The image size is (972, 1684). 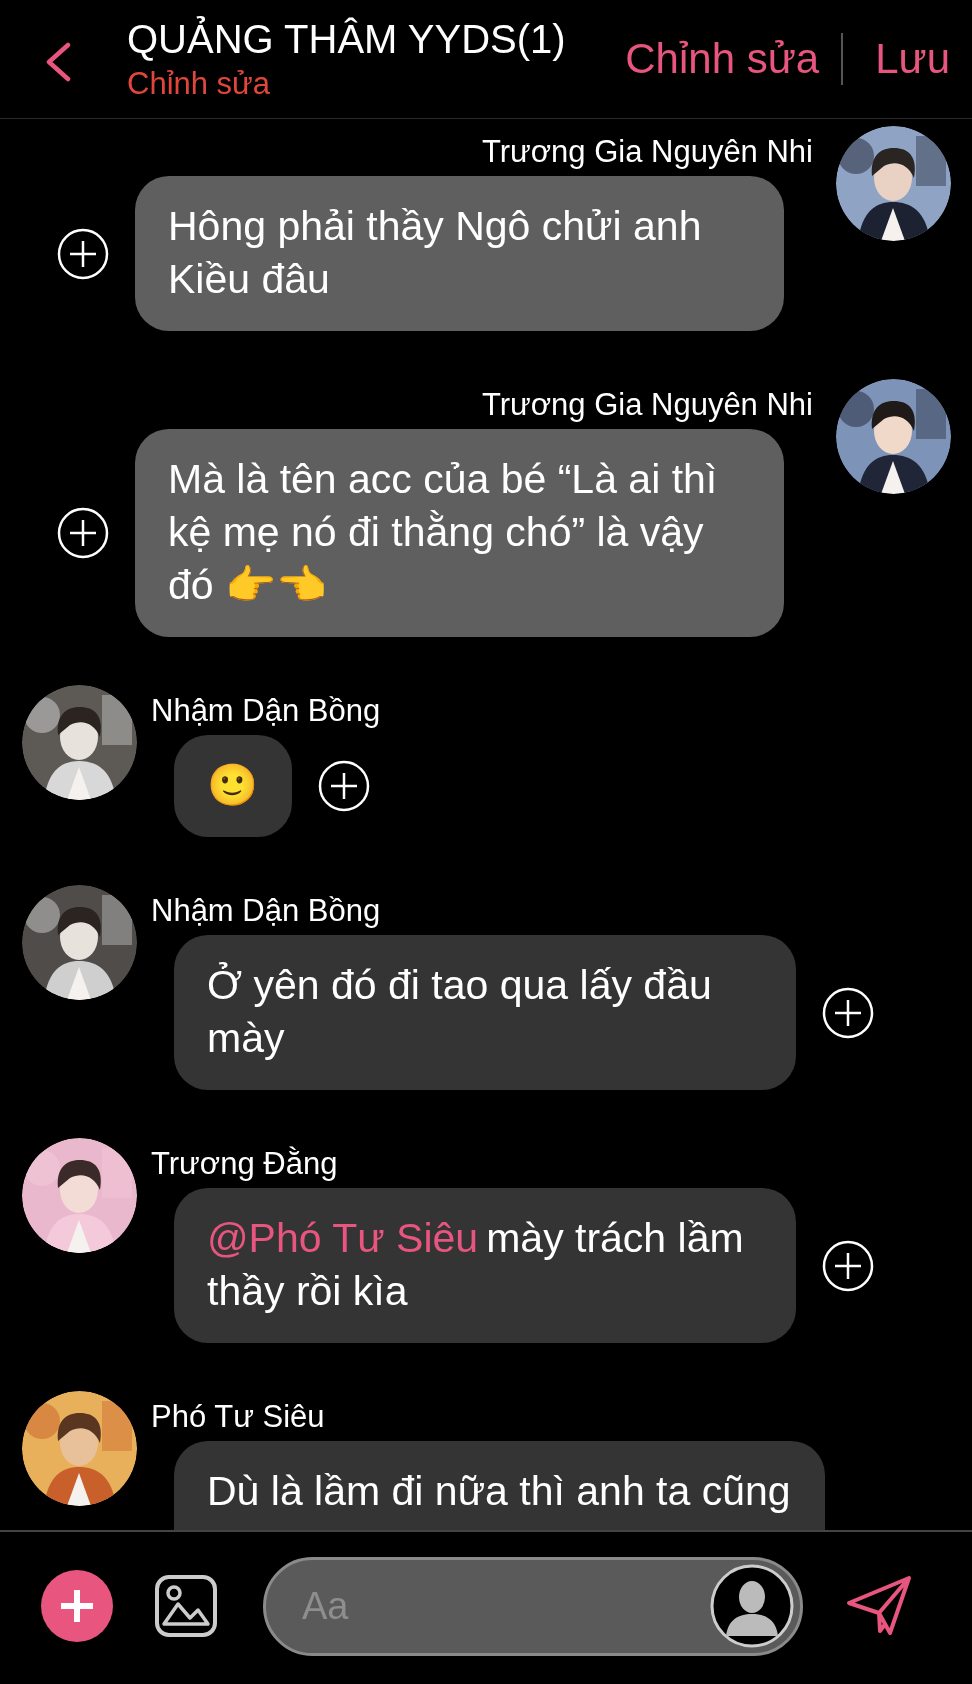 I want to click on add-button, so click(x=77, y=1606).